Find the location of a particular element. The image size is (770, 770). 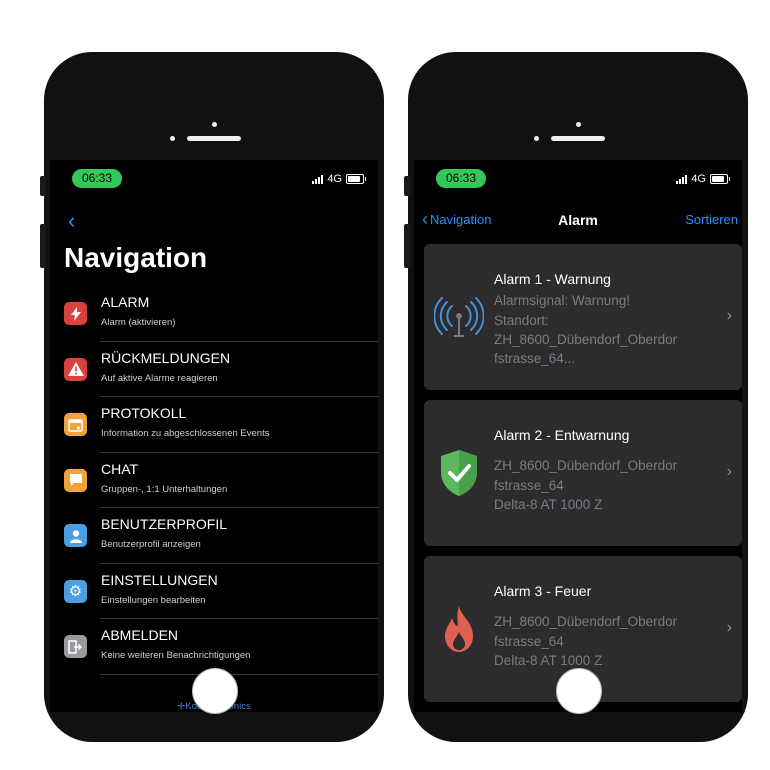

antenna-icon is located at coordinates (459, 317).